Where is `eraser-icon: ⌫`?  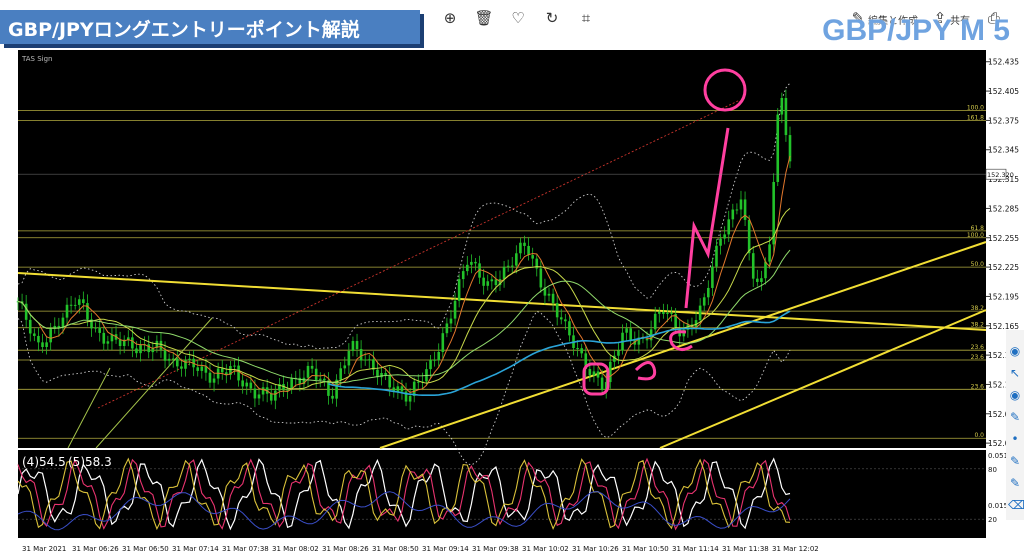 eraser-icon: ⌫ is located at coordinates (1016, 505).